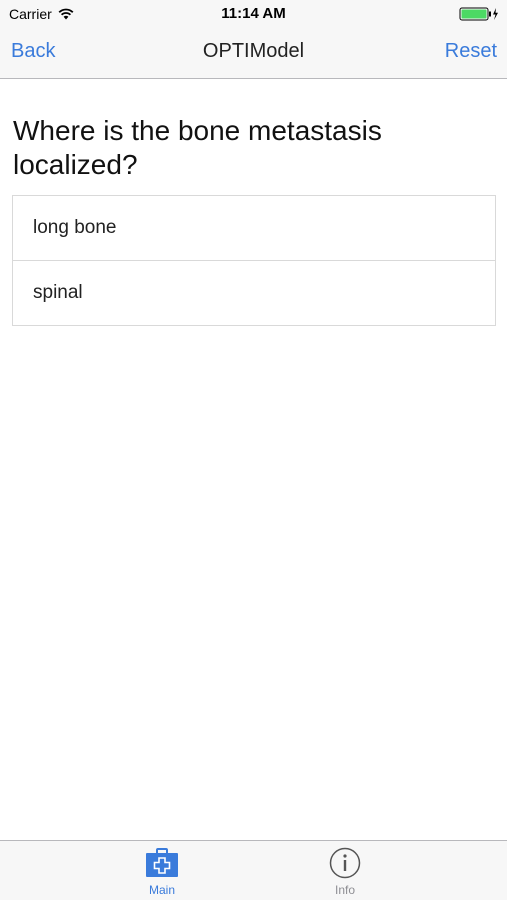  I want to click on tab-info: Info, so click(345, 872).